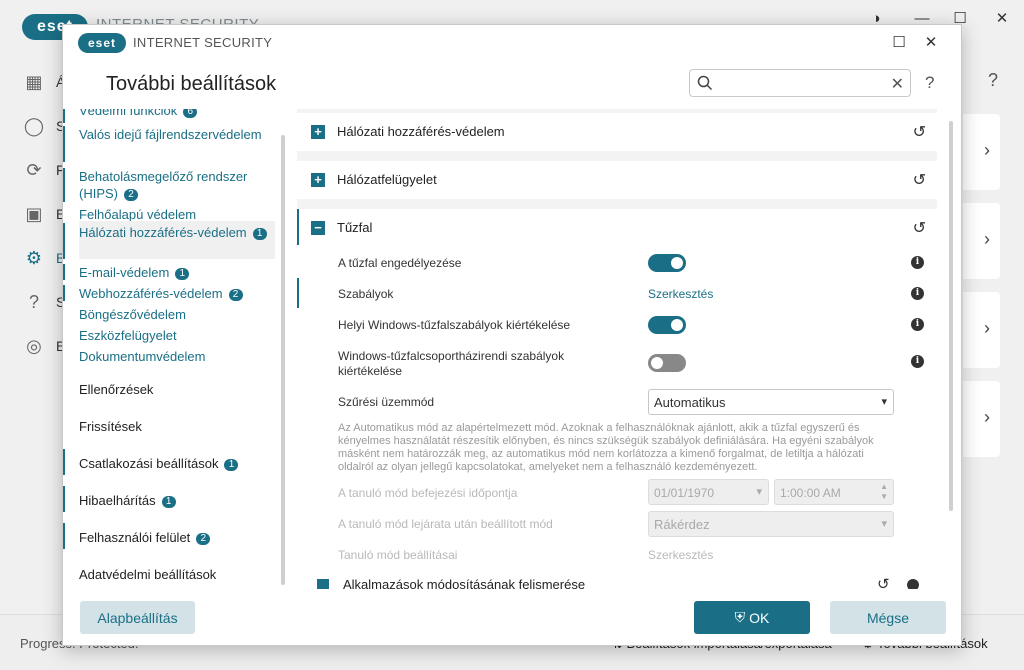  I want to click on nav-item-browser: Böngészővédelem, so click(177, 314).